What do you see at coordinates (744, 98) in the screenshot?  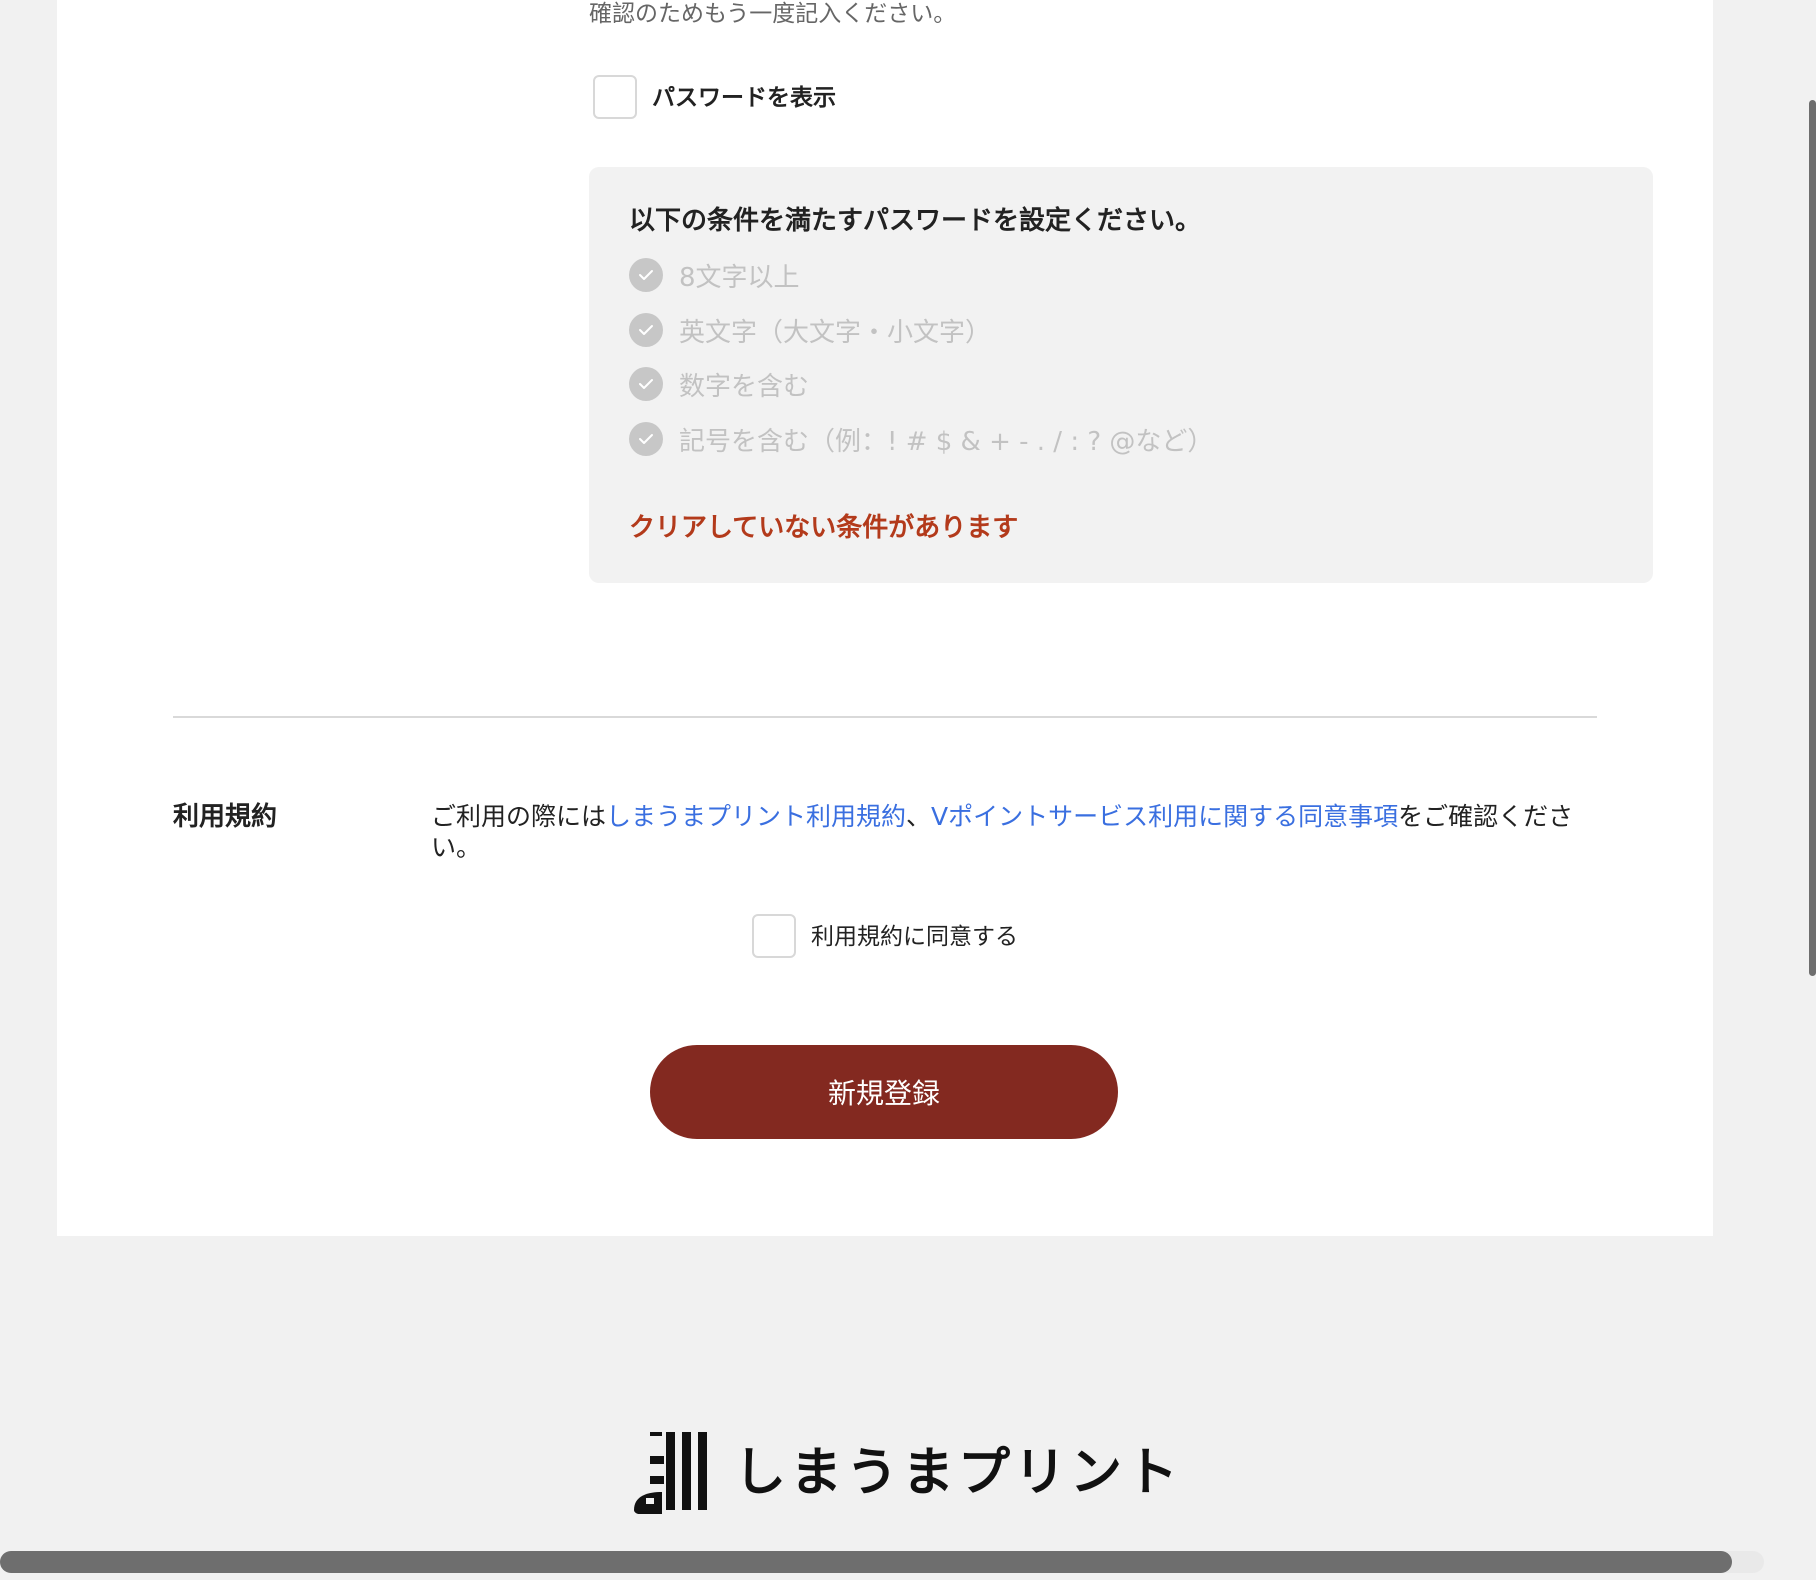 I see `show-password-label: パスワードを表示` at bounding box center [744, 98].